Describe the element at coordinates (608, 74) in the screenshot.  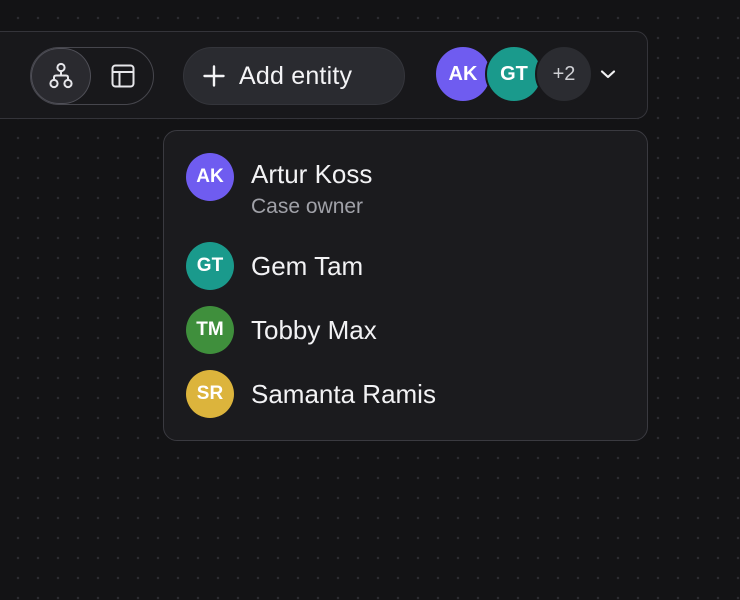
I see `chevron-down-icon` at that location.